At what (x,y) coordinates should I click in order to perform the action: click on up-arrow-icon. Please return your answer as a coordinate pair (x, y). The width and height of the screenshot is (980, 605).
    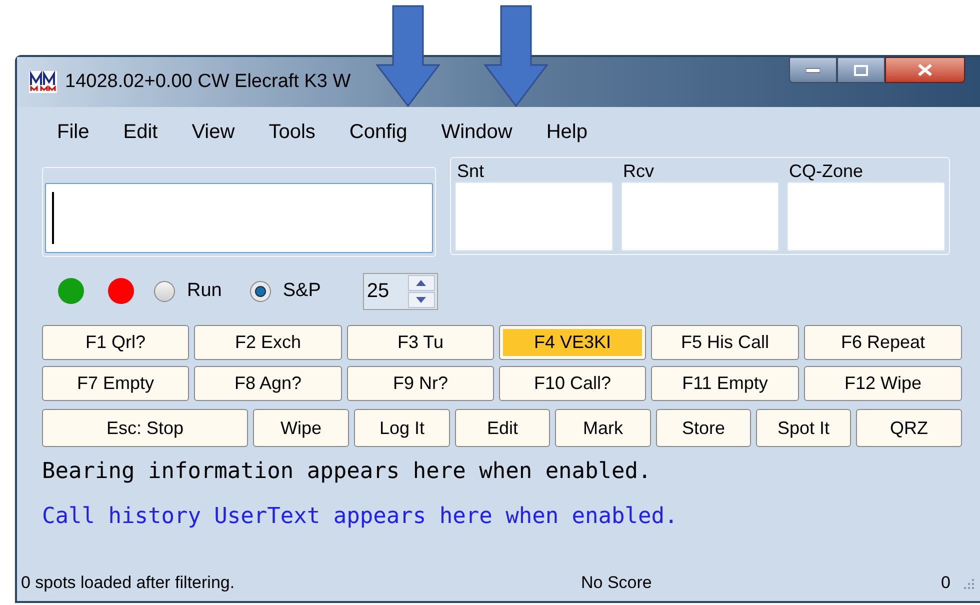
    Looking at the image, I should click on (421, 283).